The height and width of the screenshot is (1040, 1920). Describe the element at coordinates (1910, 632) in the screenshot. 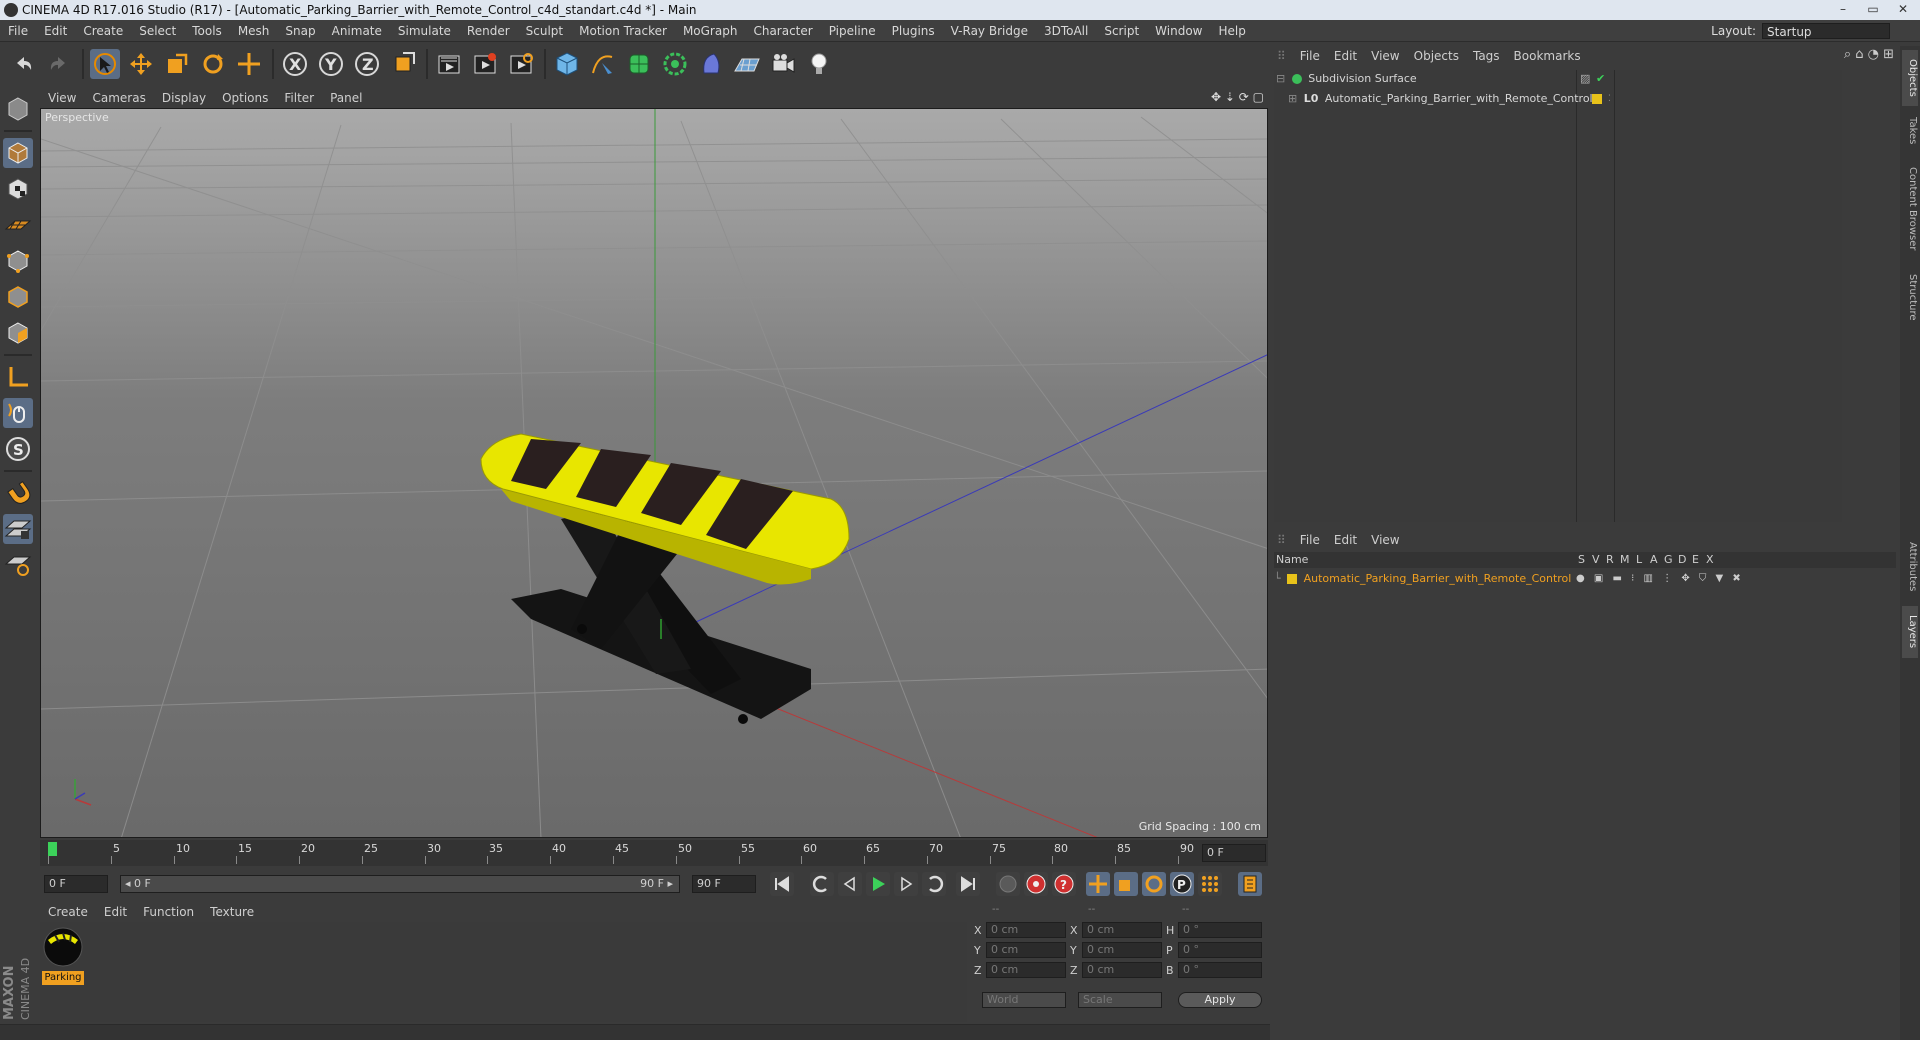

I see `tab-layers: Layers` at that location.